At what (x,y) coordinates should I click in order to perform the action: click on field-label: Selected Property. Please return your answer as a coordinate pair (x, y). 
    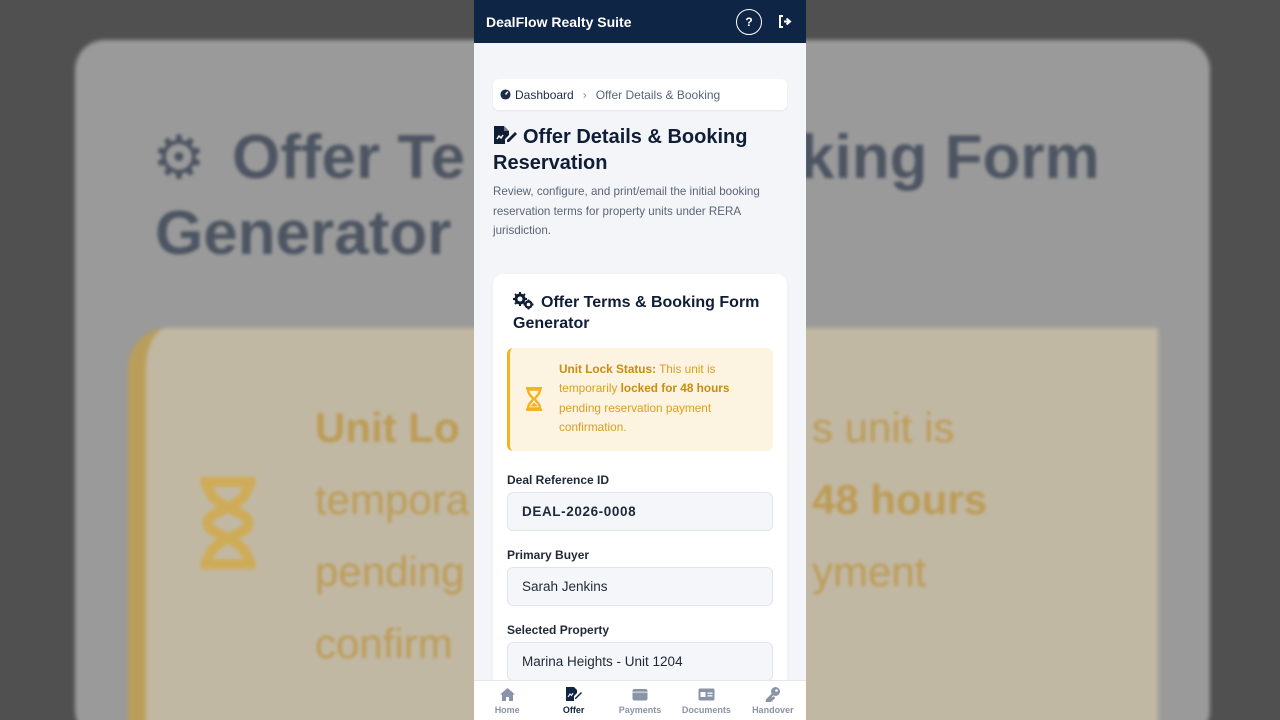
    Looking at the image, I should click on (558, 629).